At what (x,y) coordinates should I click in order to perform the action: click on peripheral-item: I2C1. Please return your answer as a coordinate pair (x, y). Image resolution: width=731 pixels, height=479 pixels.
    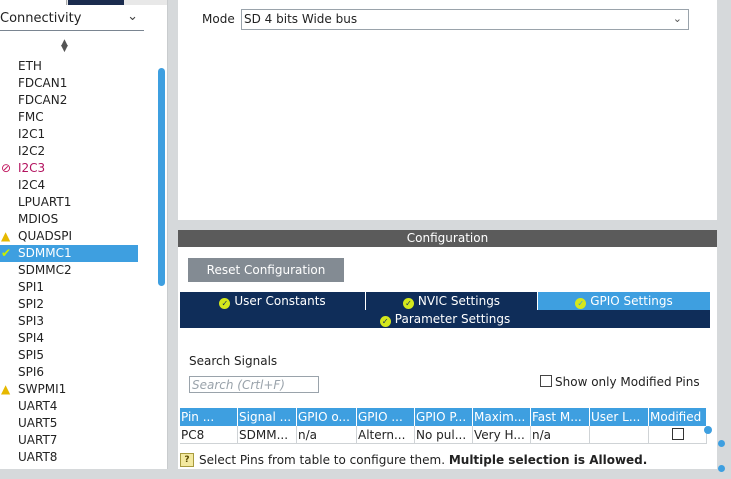
    Looking at the image, I should click on (69, 134).